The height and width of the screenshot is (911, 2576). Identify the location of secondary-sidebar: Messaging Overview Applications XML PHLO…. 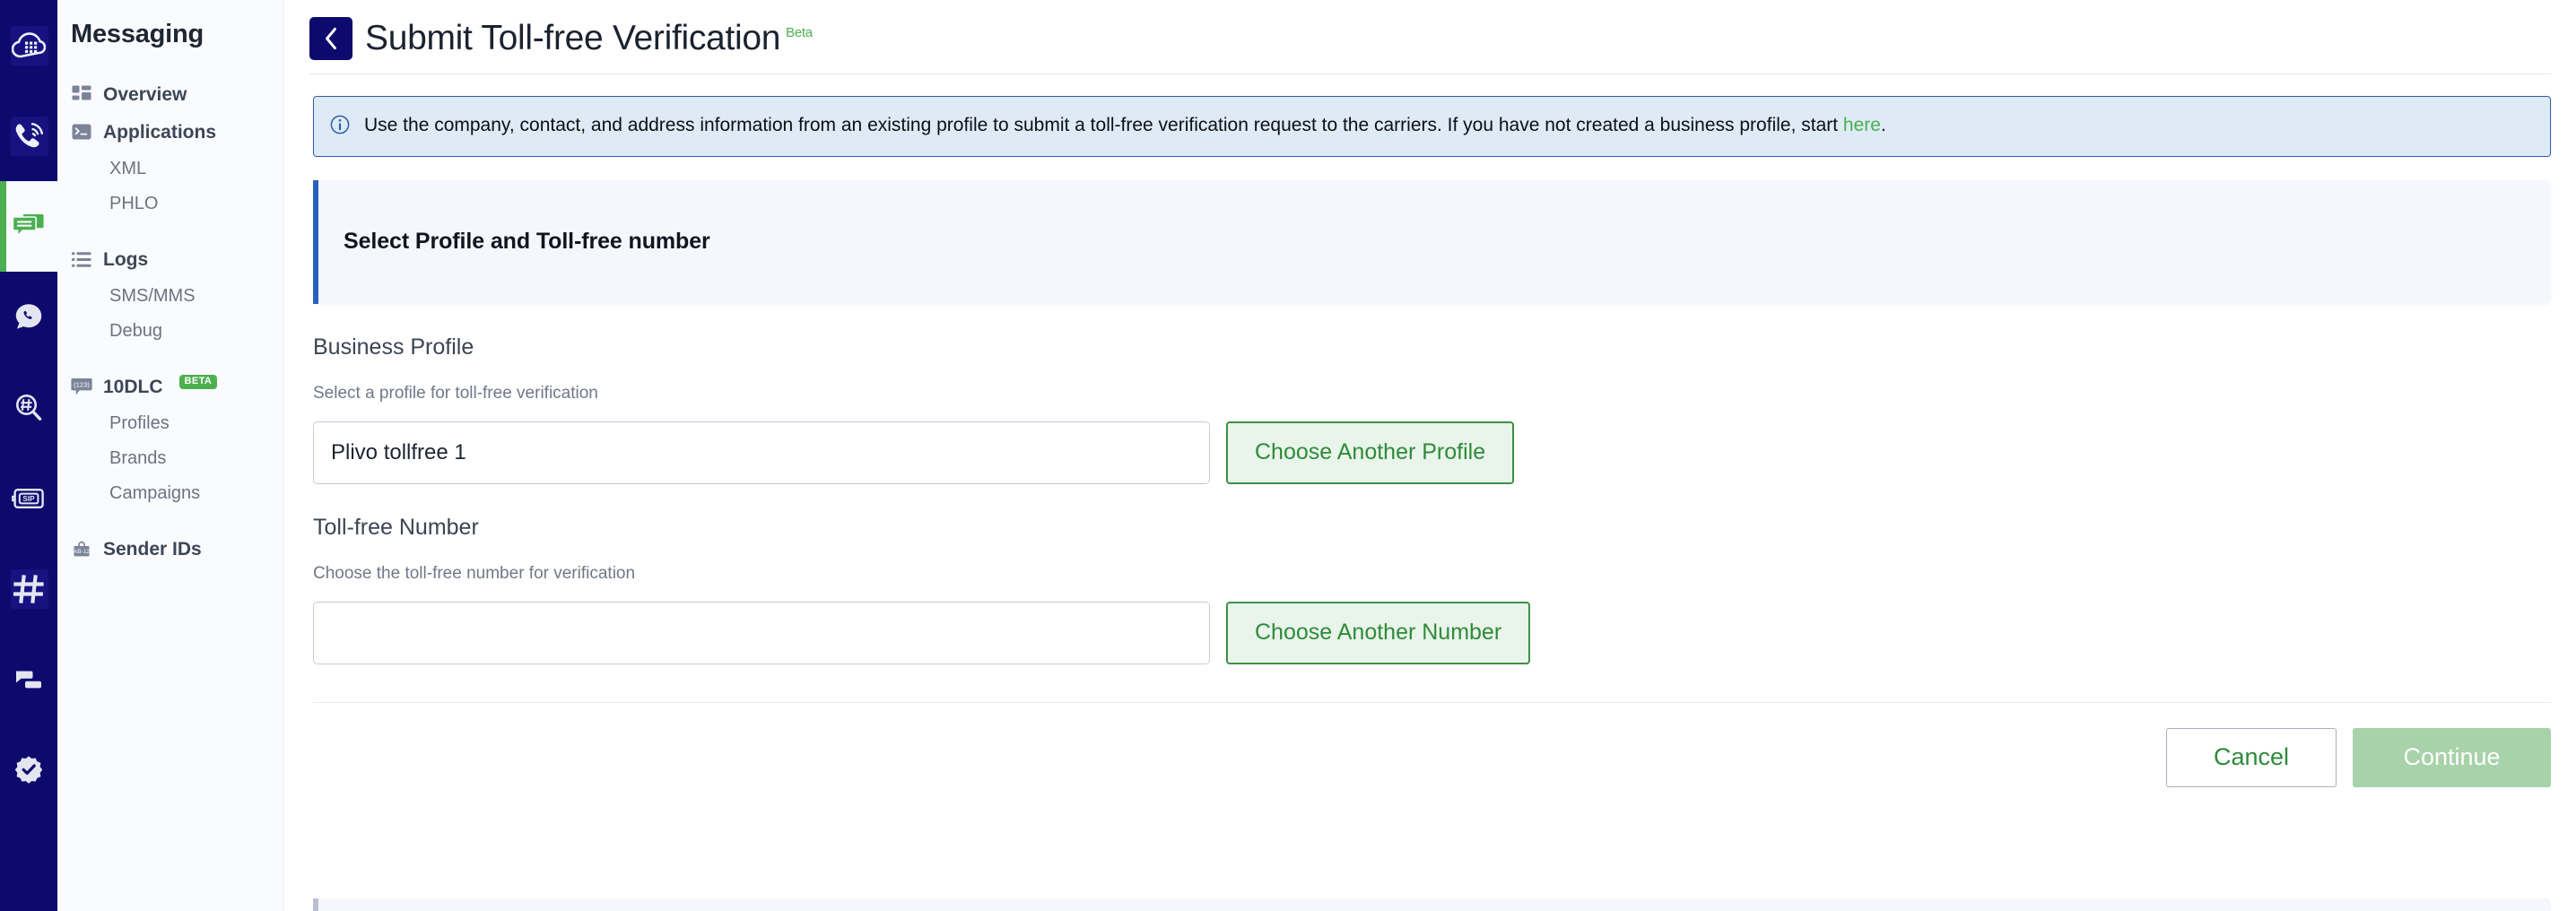
(170, 455).